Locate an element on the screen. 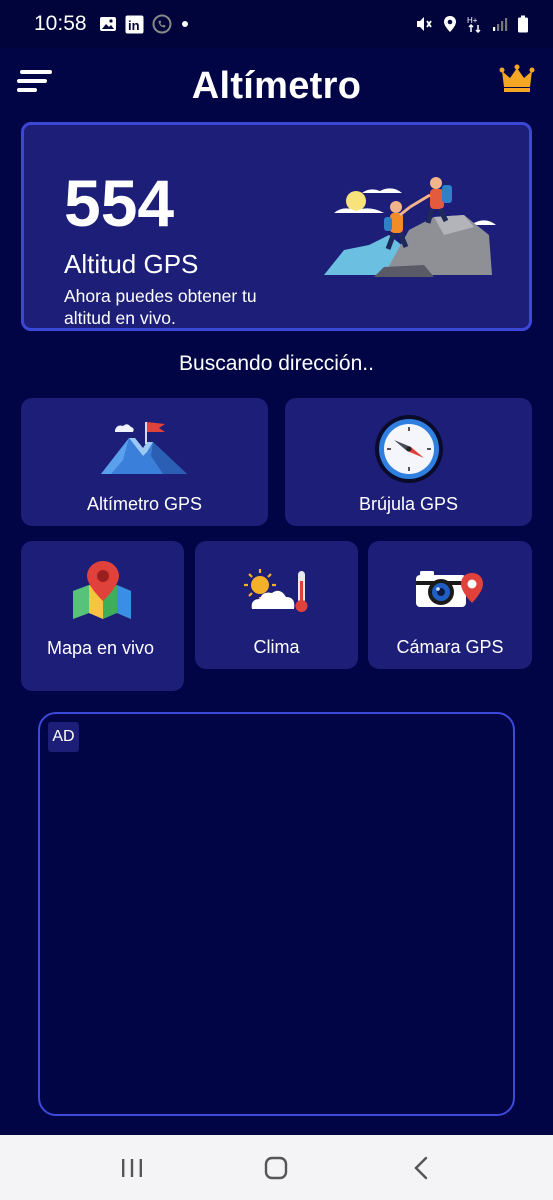 This screenshot has height=1200, width=553. status-time: 10:58 is located at coordinates (60, 23).